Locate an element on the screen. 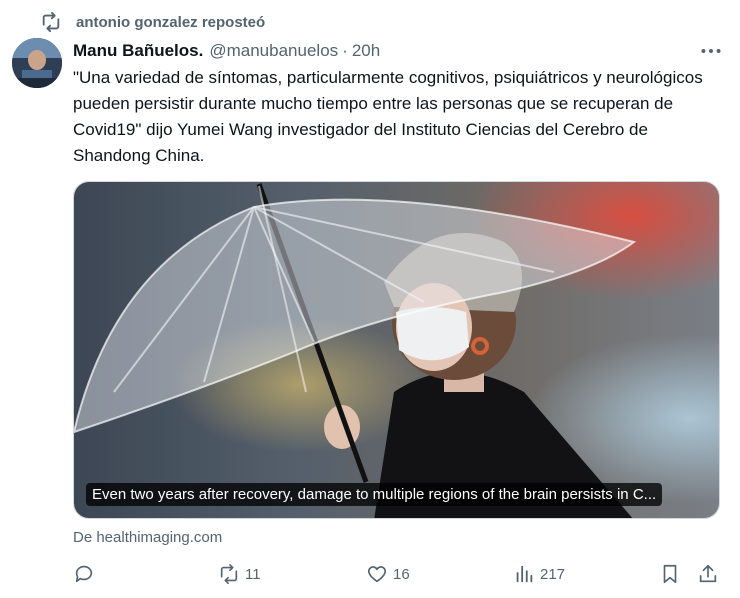 This screenshot has width=740, height=598. more-options-icon is located at coordinates (711, 51).